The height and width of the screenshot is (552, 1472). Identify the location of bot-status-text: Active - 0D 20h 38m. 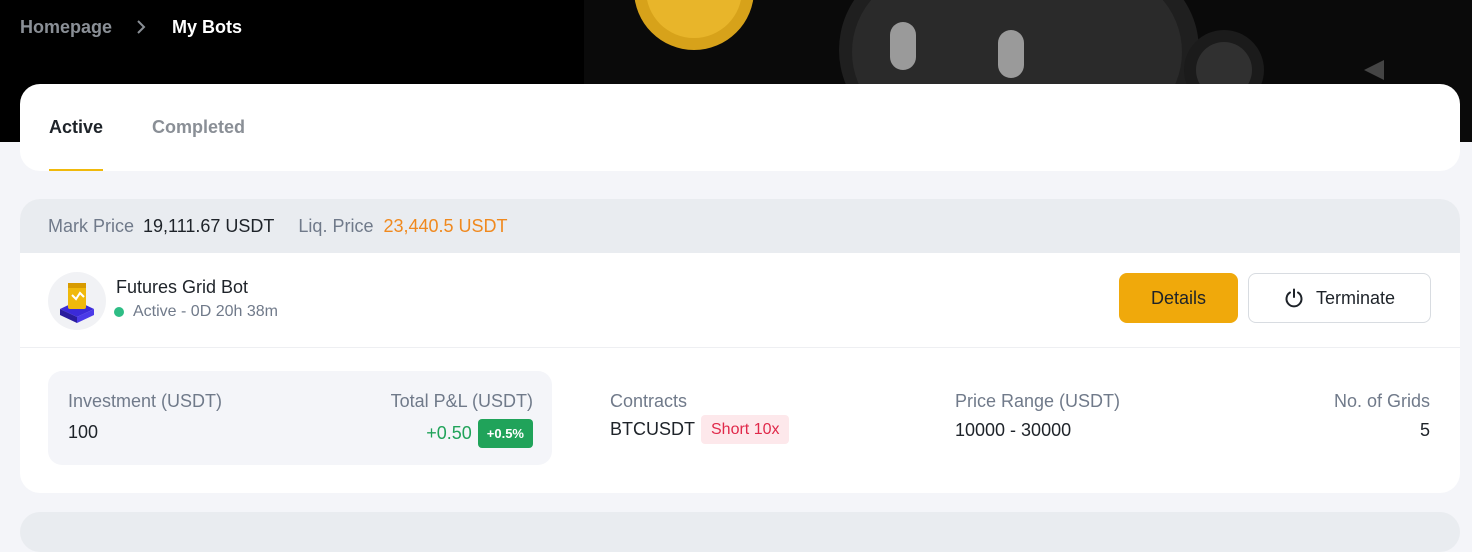
(205, 311).